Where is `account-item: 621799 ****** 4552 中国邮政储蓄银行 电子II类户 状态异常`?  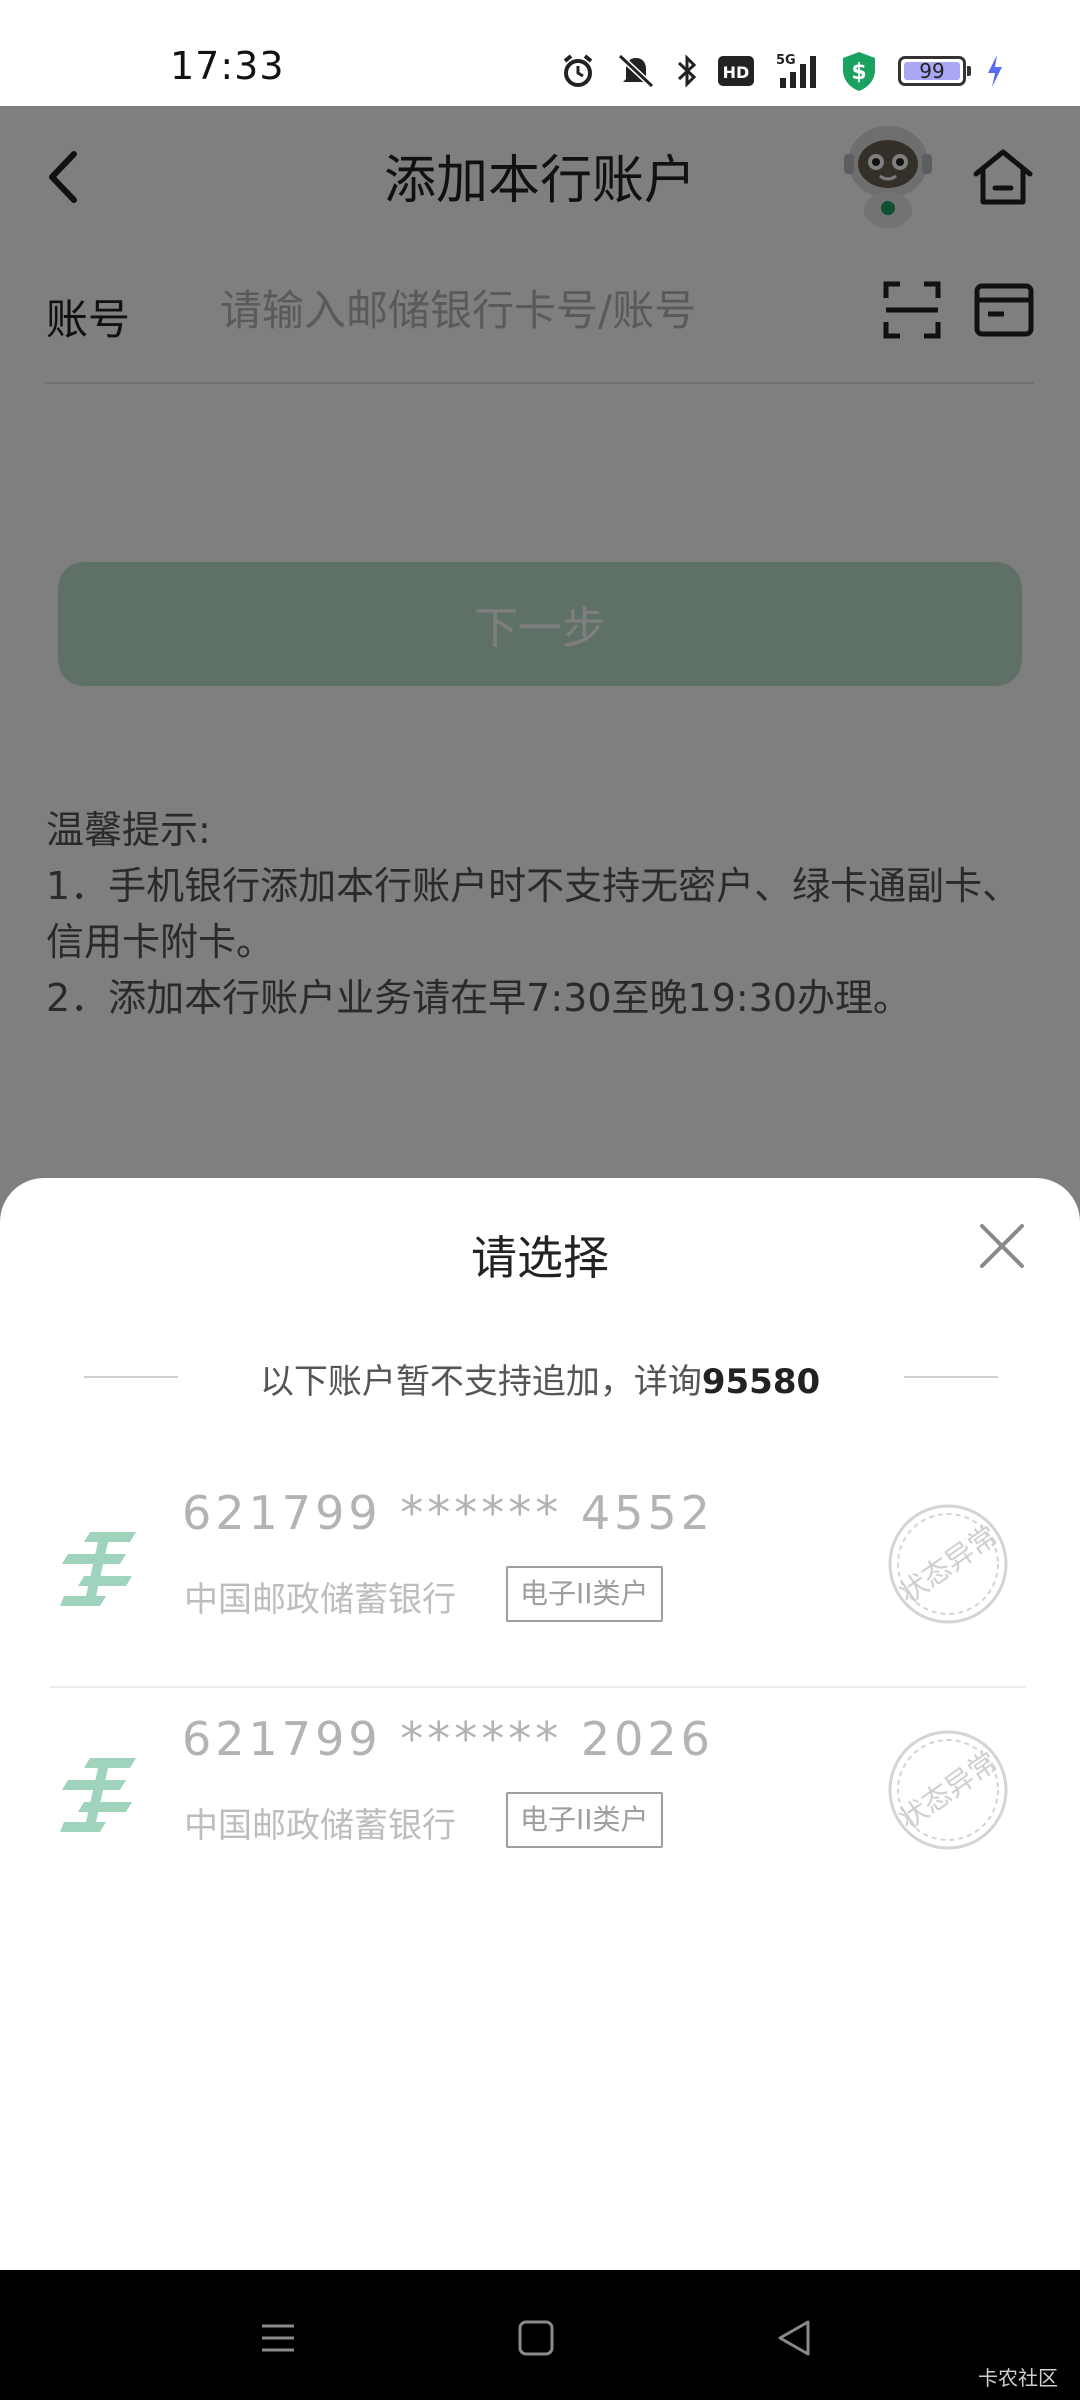
account-item: 621799 ****** 4552 中国邮政储蓄银行 电子II类户 状态异常 is located at coordinates (538, 1576).